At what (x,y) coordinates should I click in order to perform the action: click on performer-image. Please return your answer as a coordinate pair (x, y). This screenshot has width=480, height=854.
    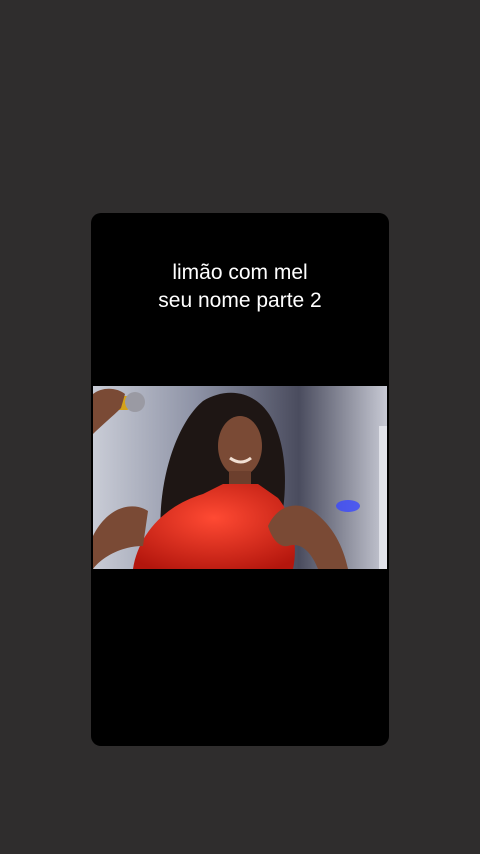
    Looking at the image, I should click on (240, 477).